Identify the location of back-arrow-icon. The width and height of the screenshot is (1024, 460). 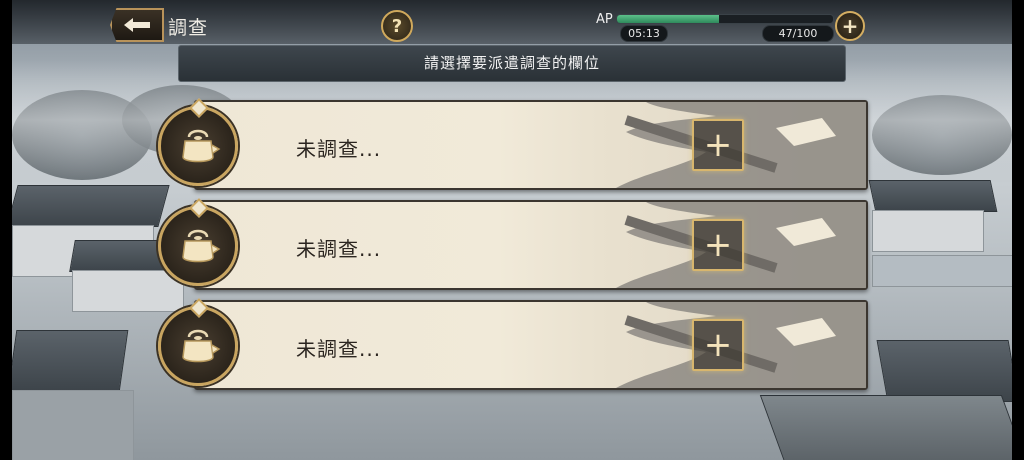
(137, 25).